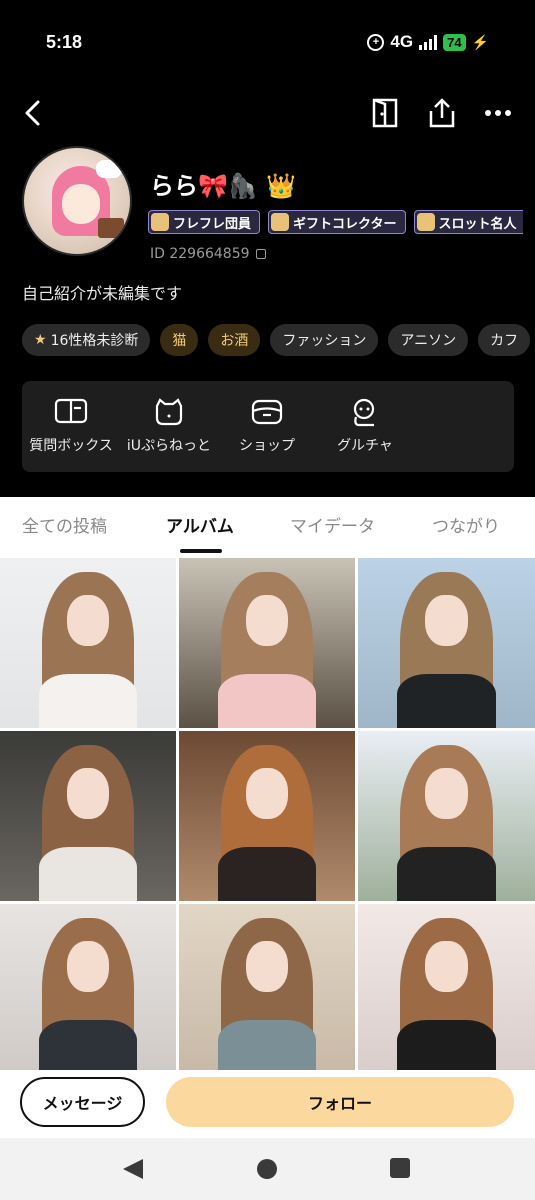  Describe the element at coordinates (332, 524) in the screenshot. I see `tab-my-data: マイデータ` at that location.